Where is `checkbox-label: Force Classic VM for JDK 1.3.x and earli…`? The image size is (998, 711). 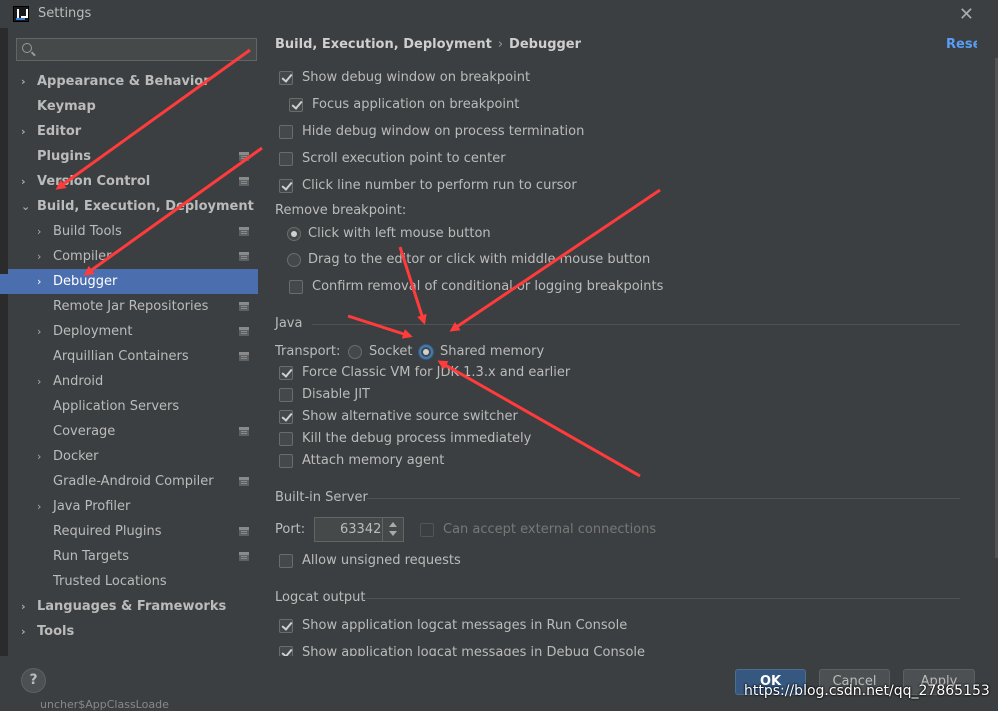 checkbox-label: Force Classic VM for JDK 1.3.x and earli… is located at coordinates (436, 372).